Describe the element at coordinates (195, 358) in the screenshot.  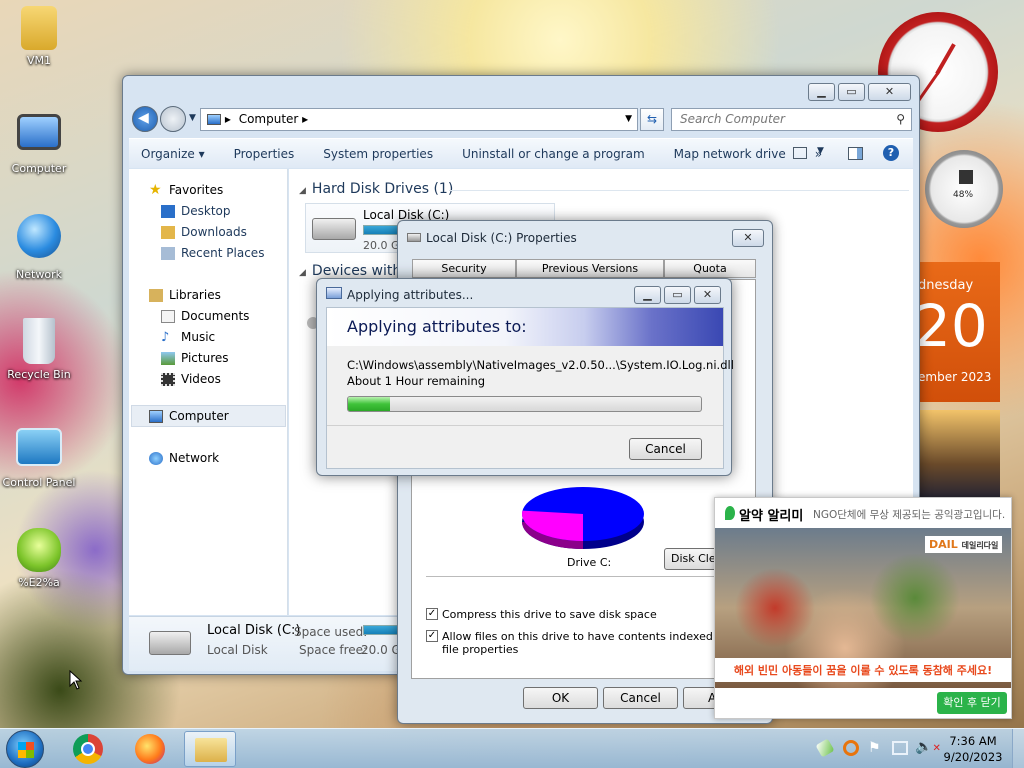
I see `nav-pictures: Pictures` at that location.